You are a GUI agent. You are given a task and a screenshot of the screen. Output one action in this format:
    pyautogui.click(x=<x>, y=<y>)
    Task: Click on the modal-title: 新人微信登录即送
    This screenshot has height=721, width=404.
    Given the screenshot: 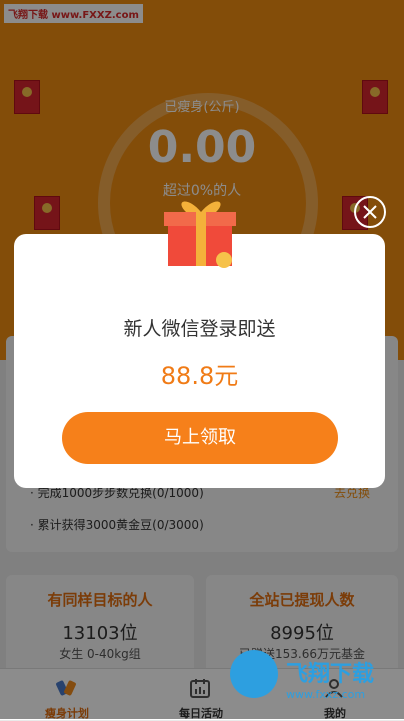 What is the action you would take?
    pyautogui.click(x=199, y=329)
    